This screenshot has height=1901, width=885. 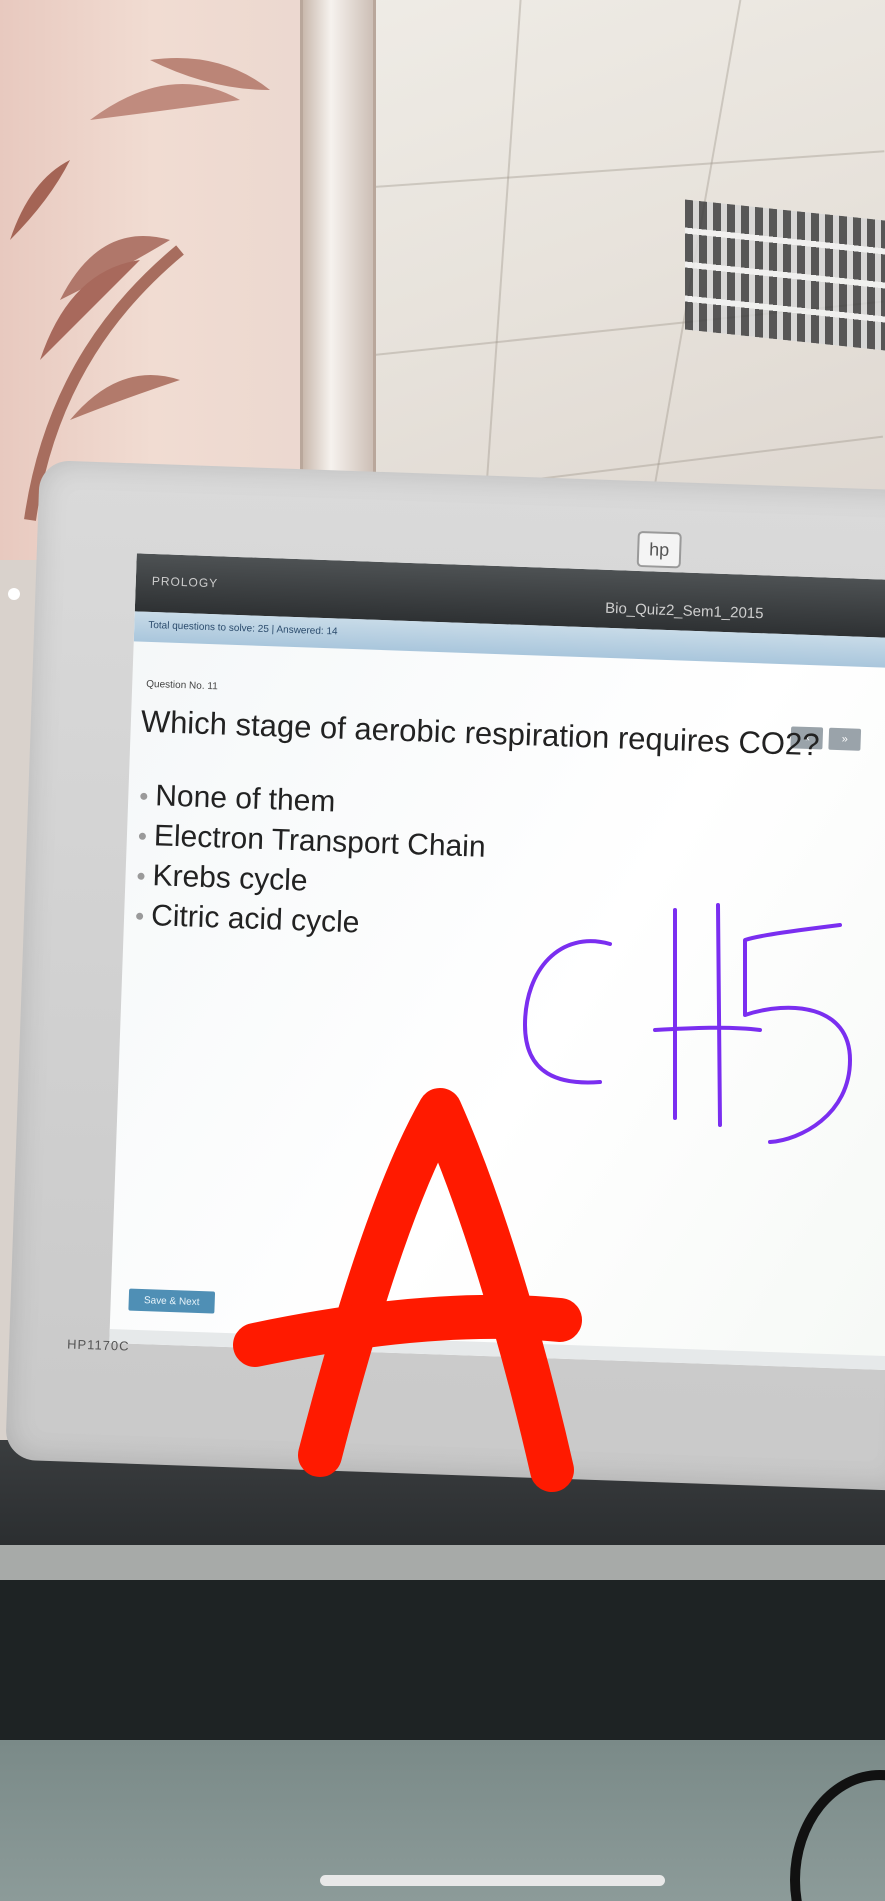 I want to click on status-dot, so click(x=14, y=594).